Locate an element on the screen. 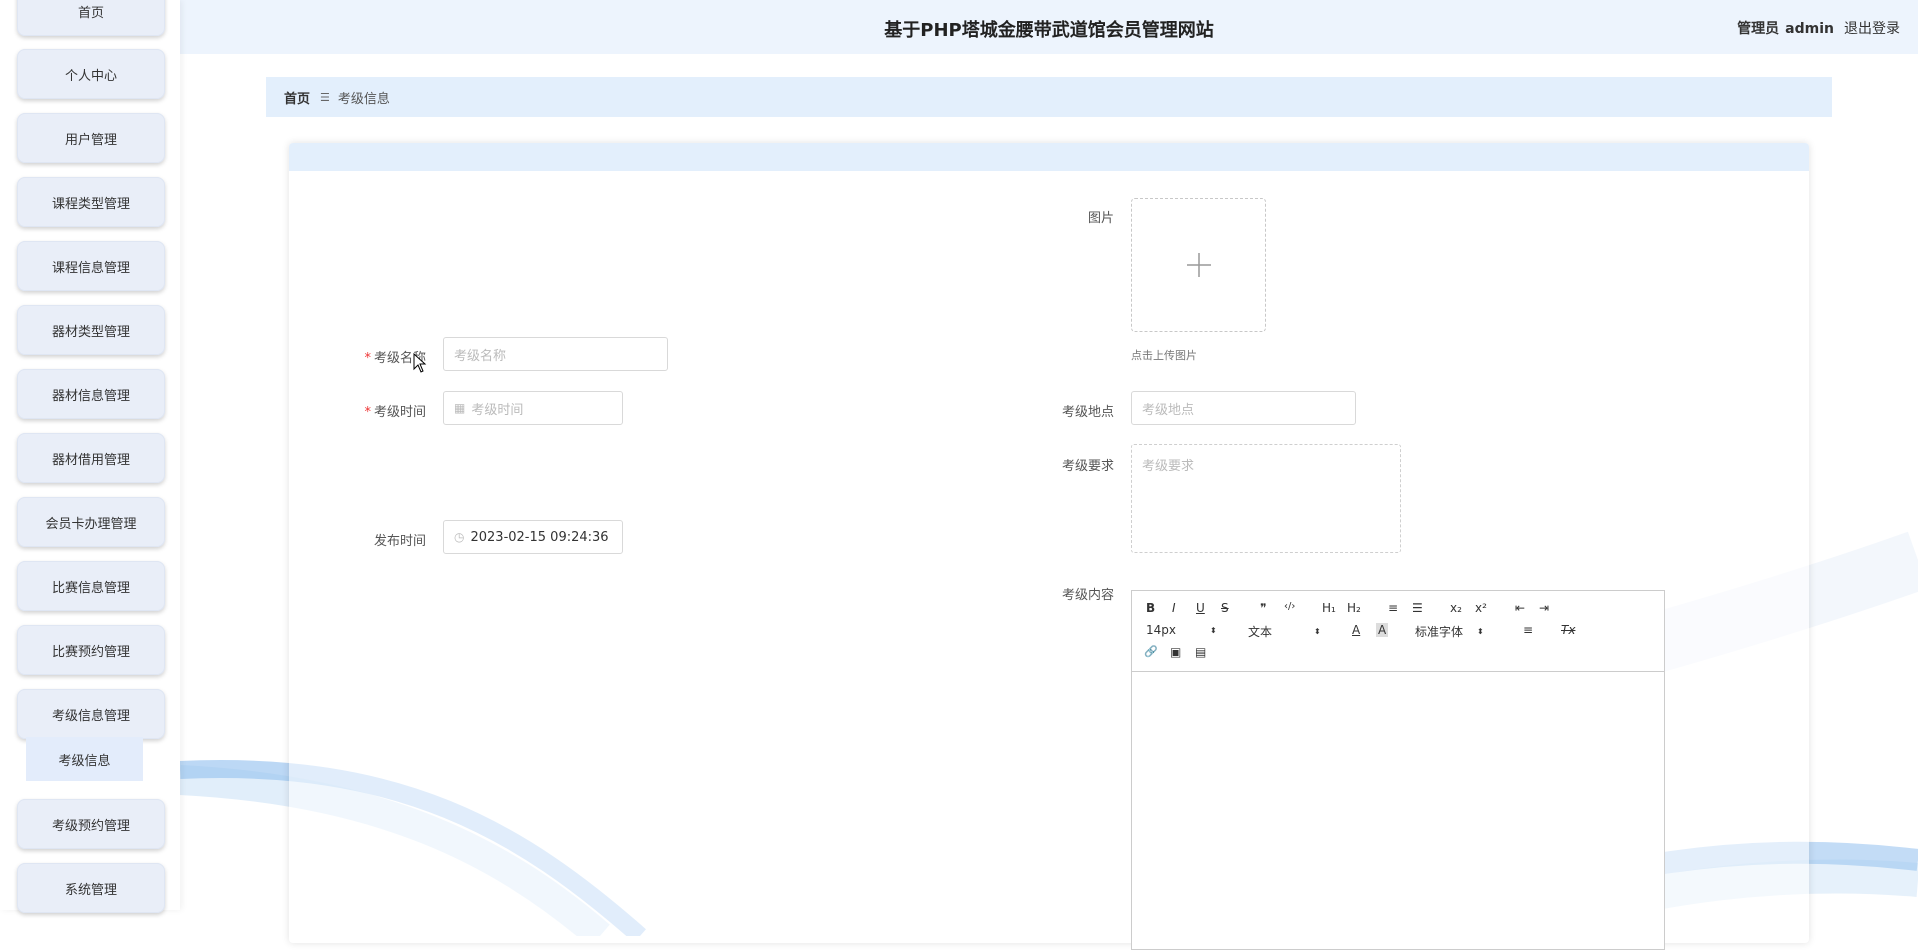  h1-button: H₁ is located at coordinates (1329, 608).